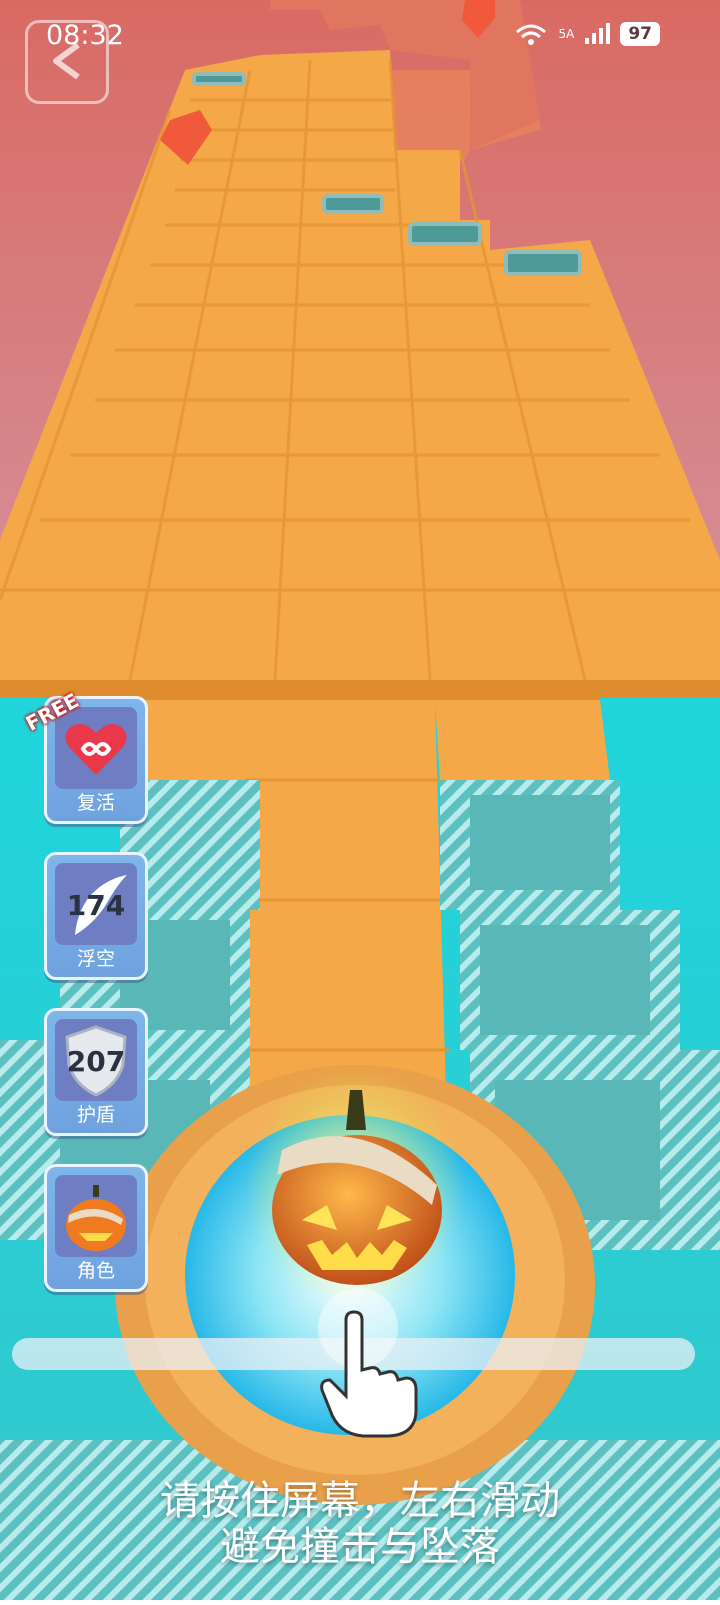 The width and height of the screenshot is (720, 1605). Describe the element at coordinates (531, 34) in the screenshot. I see `wifi-icon` at that location.